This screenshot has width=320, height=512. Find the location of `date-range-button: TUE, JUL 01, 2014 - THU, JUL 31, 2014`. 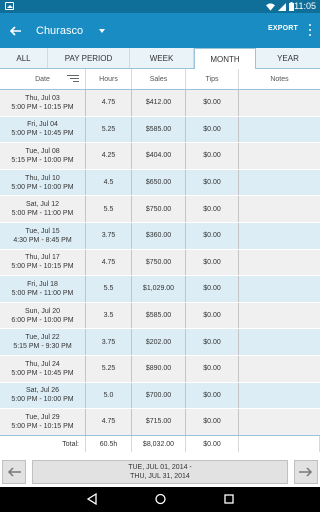

date-range-button: TUE, JUL 01, 2014 - THU, JUL 31, 2014 is located at coordinates (160, 472).